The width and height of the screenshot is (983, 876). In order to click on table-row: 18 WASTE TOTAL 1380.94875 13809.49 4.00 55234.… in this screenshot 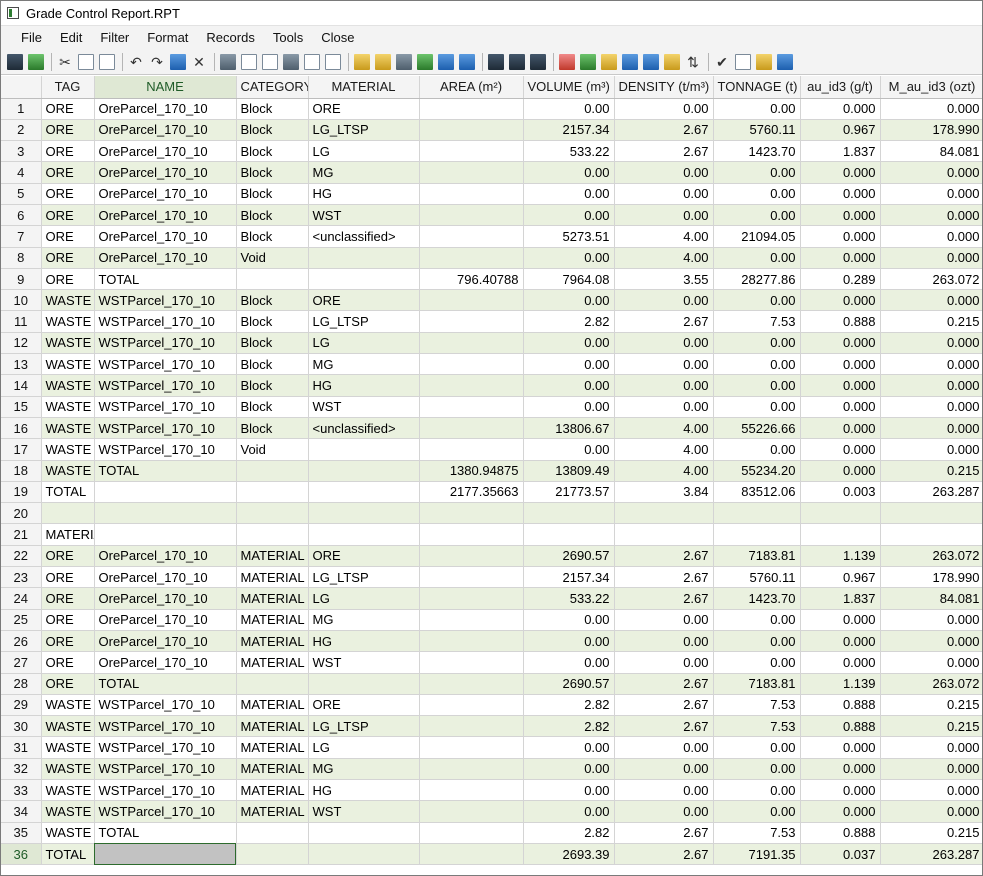, I will do `click(491, 471)`.